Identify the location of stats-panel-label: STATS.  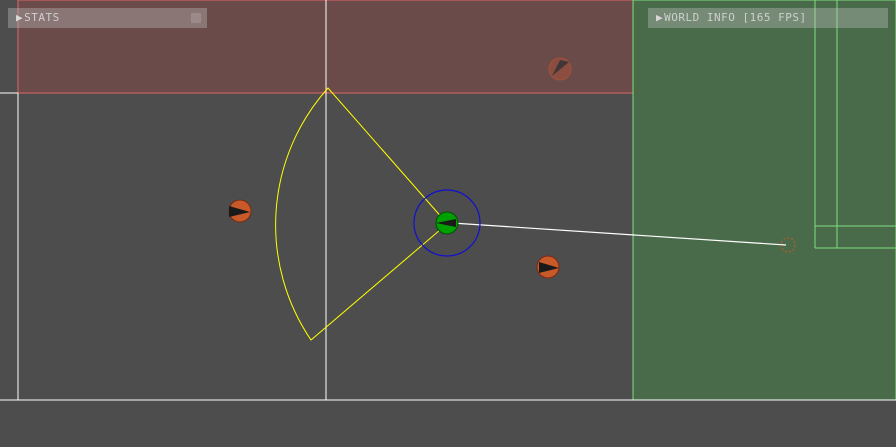
(42, 17).